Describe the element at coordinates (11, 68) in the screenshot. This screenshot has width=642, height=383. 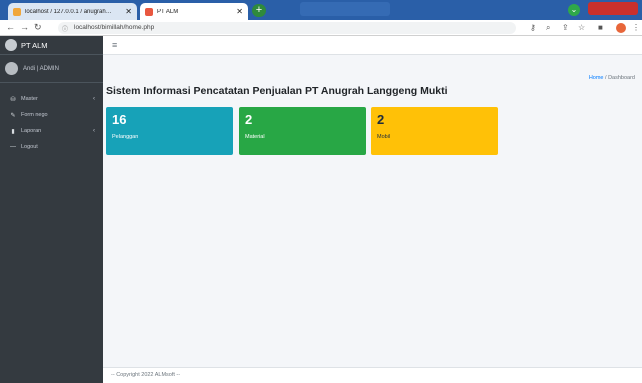
I see `avatar` at that location.